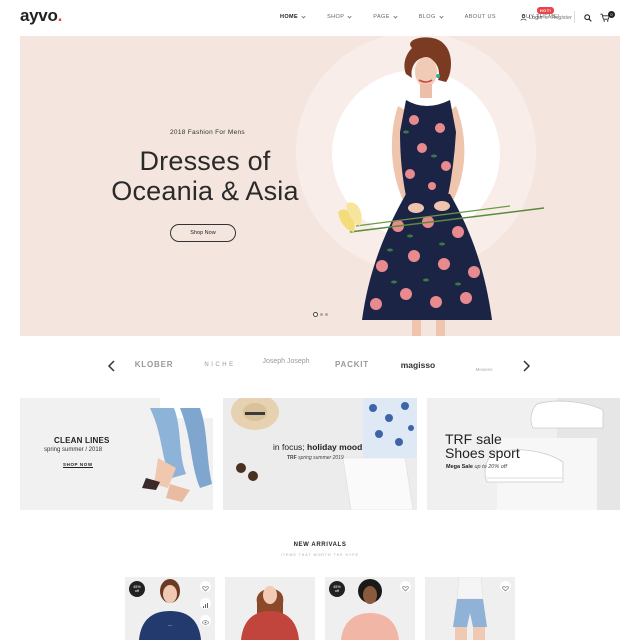 The width and height of the screenshot is (640, 640). I want to click on or-label: or, so click(547, 17).